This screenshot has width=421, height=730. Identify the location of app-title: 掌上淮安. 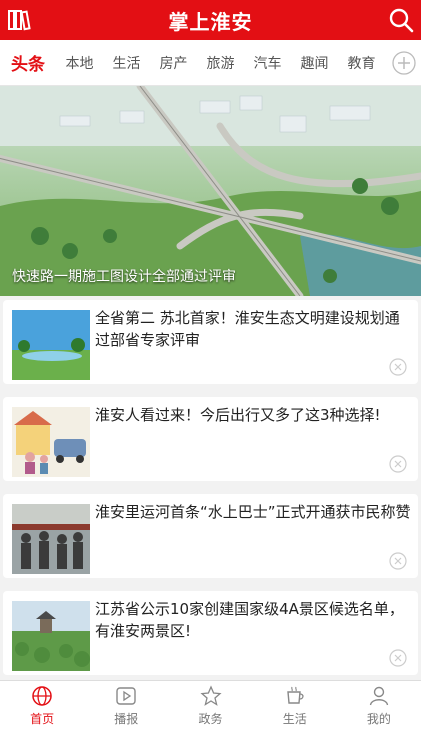
(210, 21).